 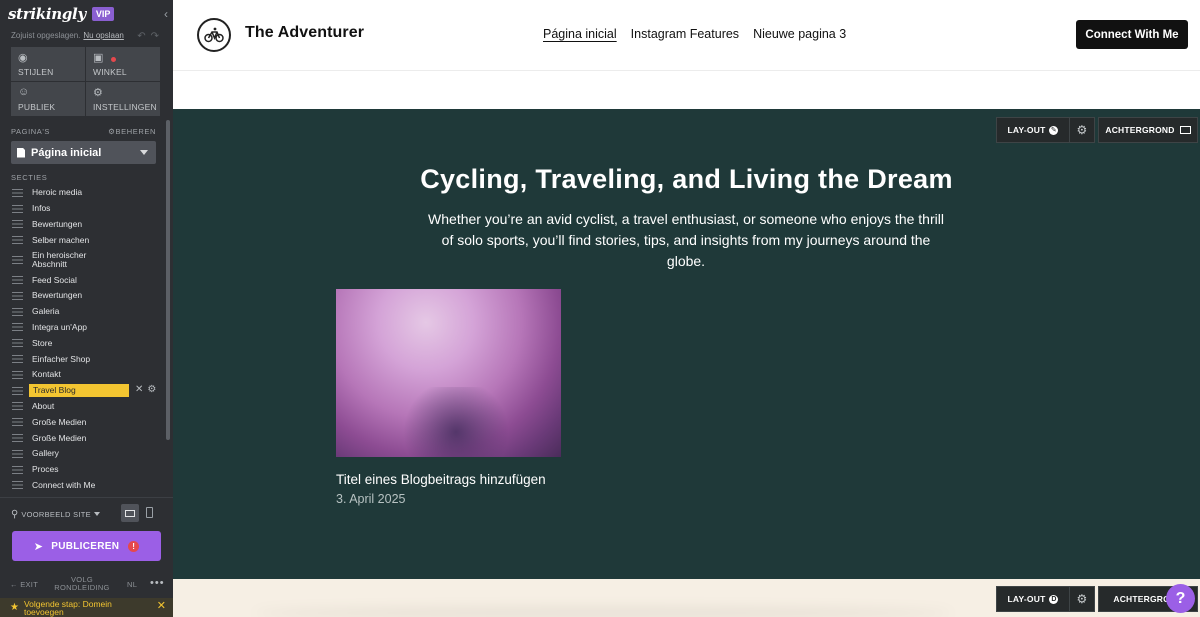 I want to click on styles-button: ◉ STIJLEN, so click(x=48, y=64).